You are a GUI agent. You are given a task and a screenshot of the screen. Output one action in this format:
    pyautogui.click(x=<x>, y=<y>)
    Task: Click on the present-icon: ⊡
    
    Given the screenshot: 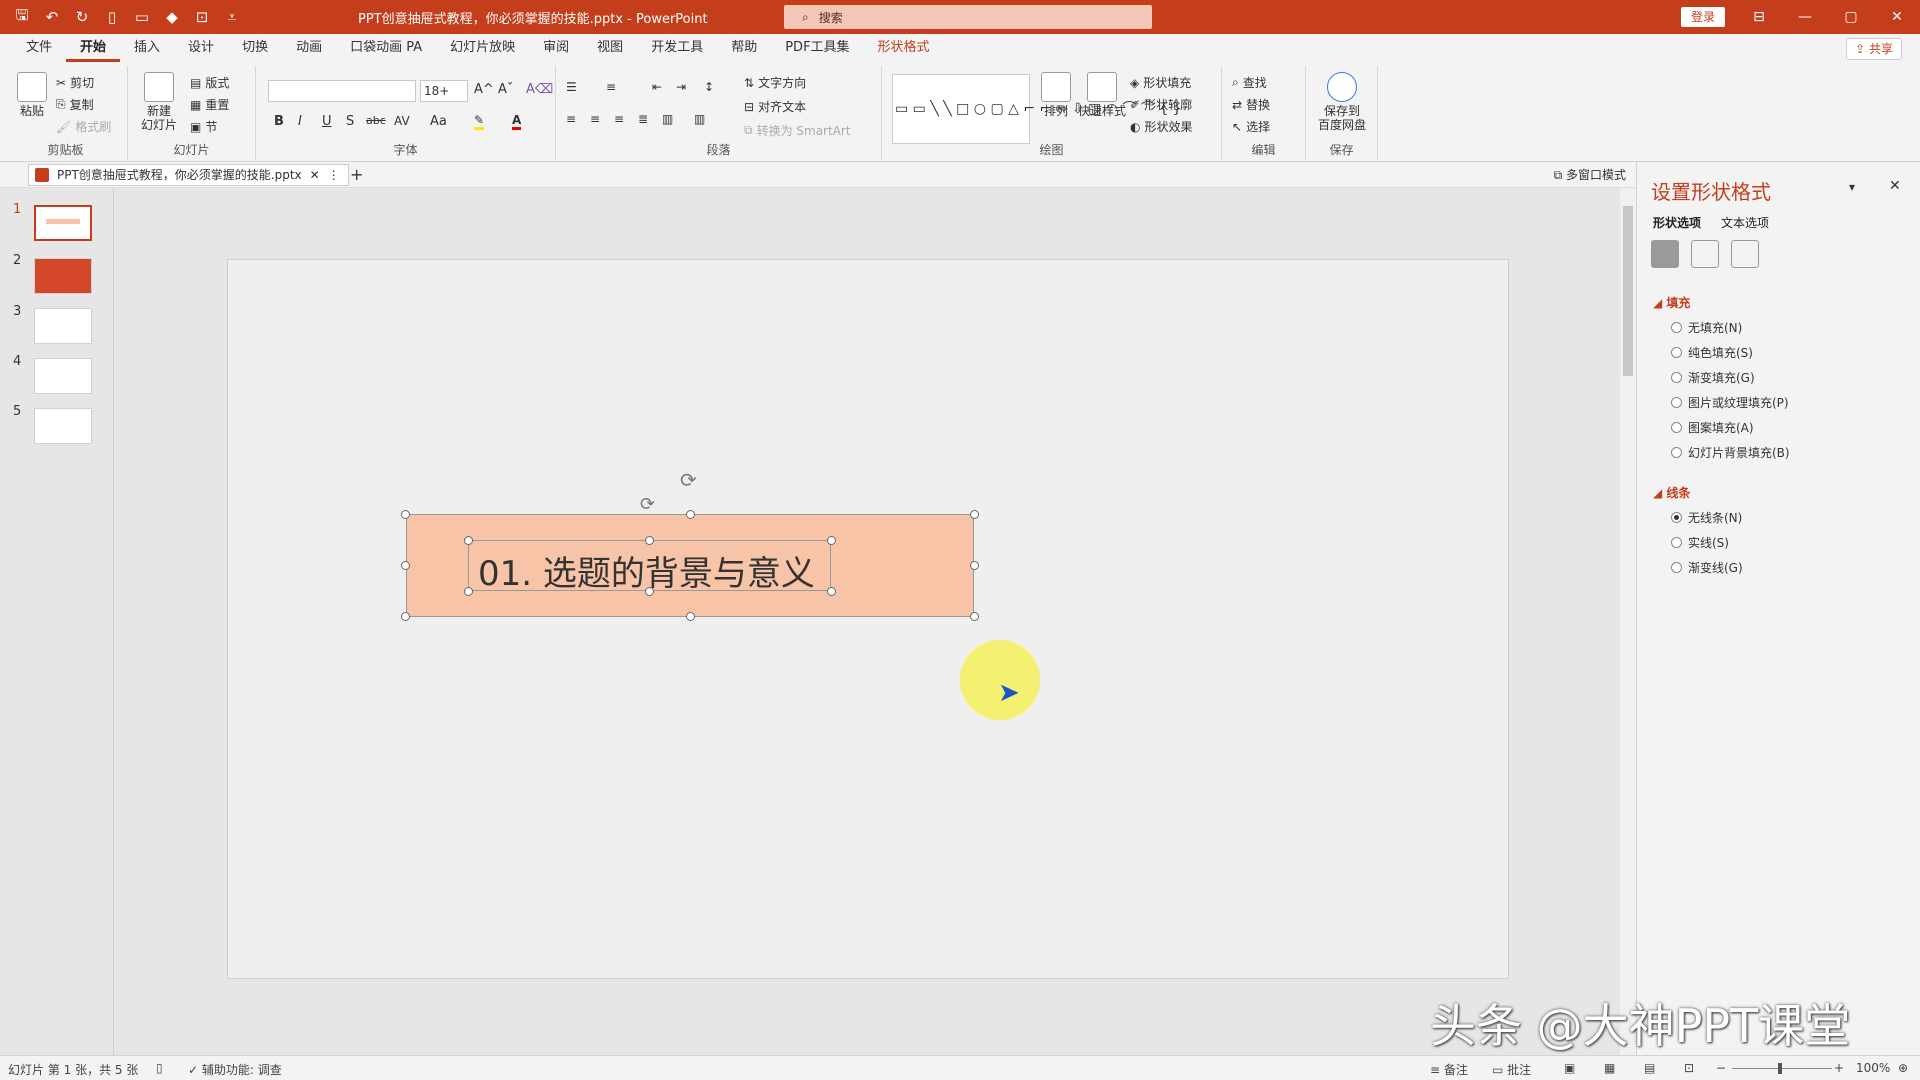 What is the action you would take?
    pyautogui.click(x=202, y=17)
    